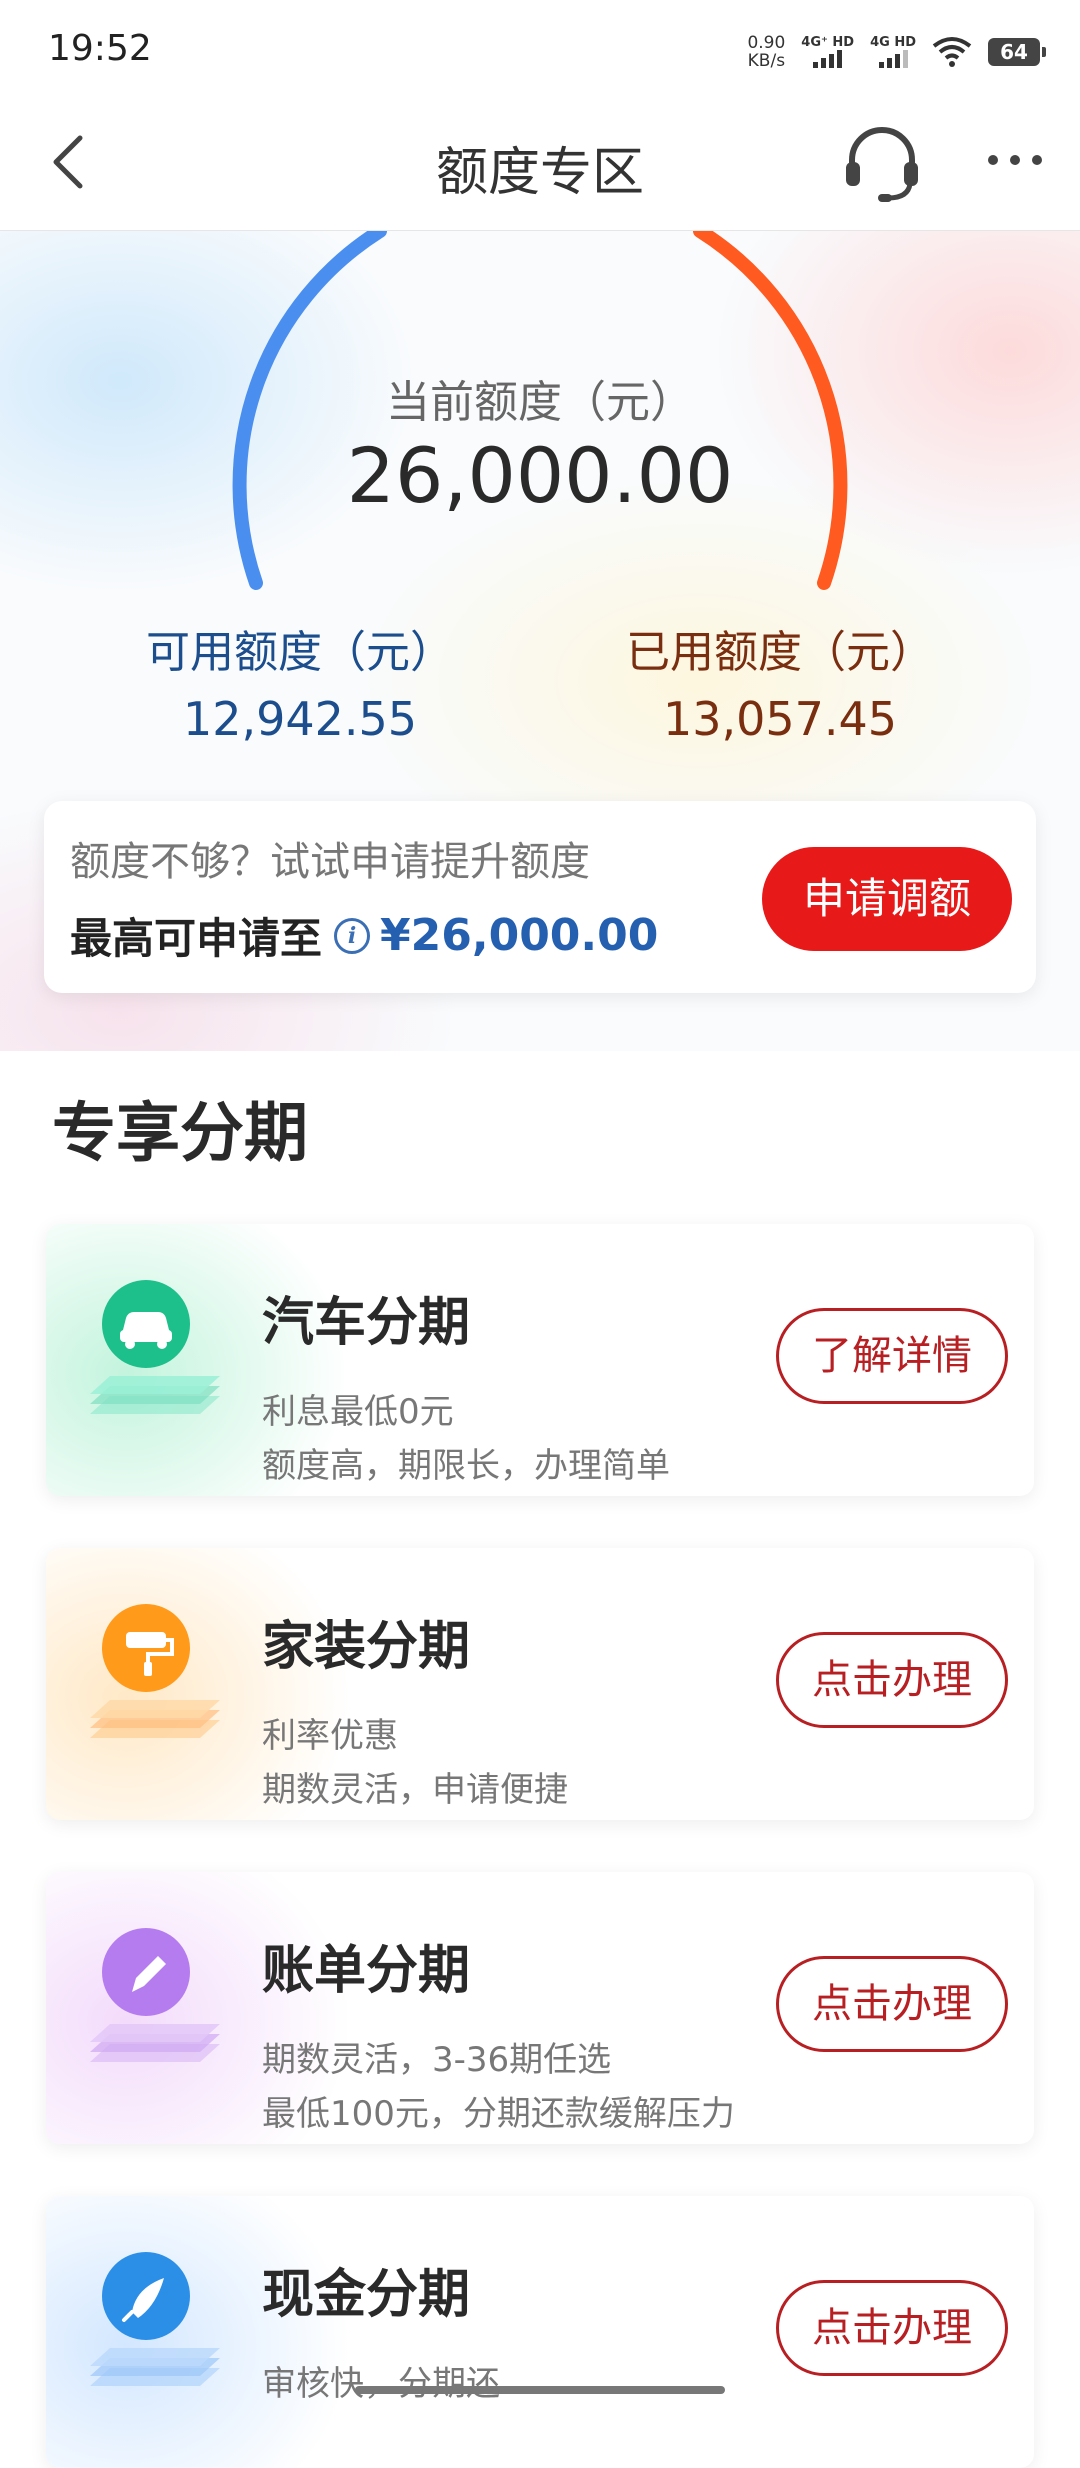  What do you see at coordinates (300, 681) in the screenshot?
I see `available-credit: 可用额度（元） 12,942.55` at bounding box center [300, 681].